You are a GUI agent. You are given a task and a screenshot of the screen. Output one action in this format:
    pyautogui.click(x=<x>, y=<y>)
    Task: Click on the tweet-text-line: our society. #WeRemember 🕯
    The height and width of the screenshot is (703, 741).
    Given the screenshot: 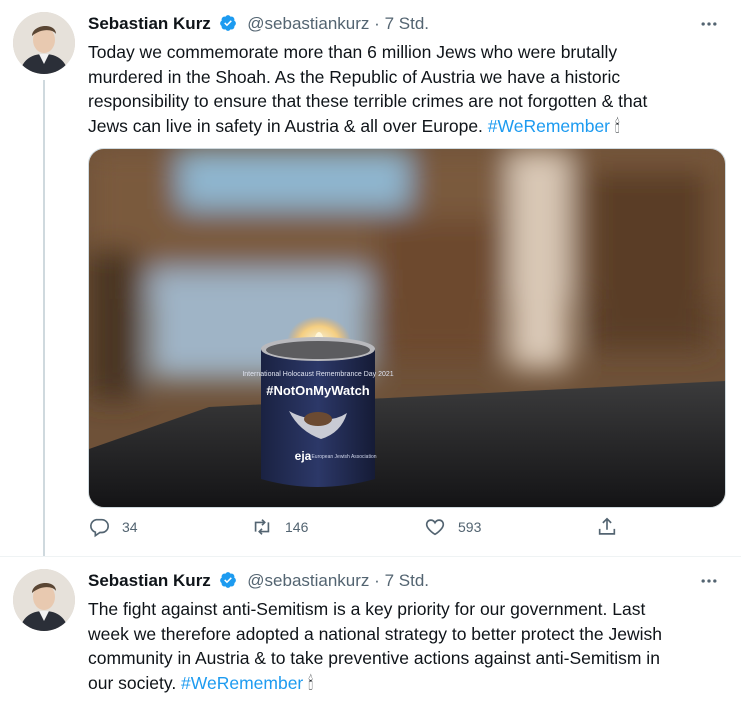 What is the action you would take?
    pyautogui.click(x=404, y=683)
    